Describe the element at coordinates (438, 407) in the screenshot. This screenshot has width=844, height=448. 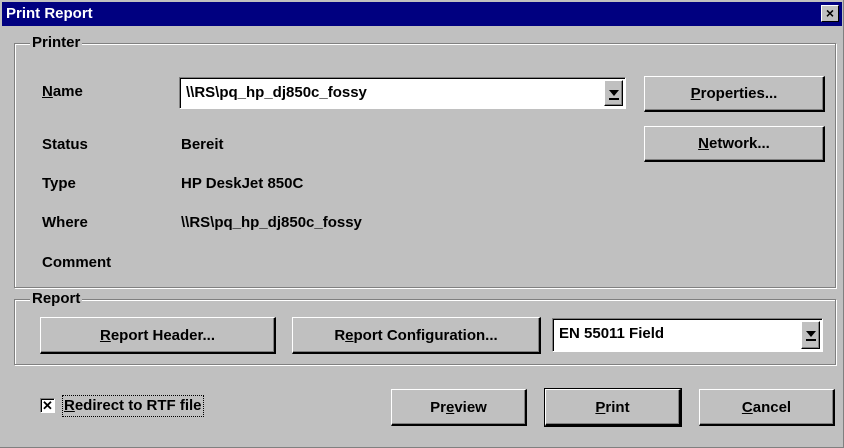
I see `preview-pre: Pr` at that location.